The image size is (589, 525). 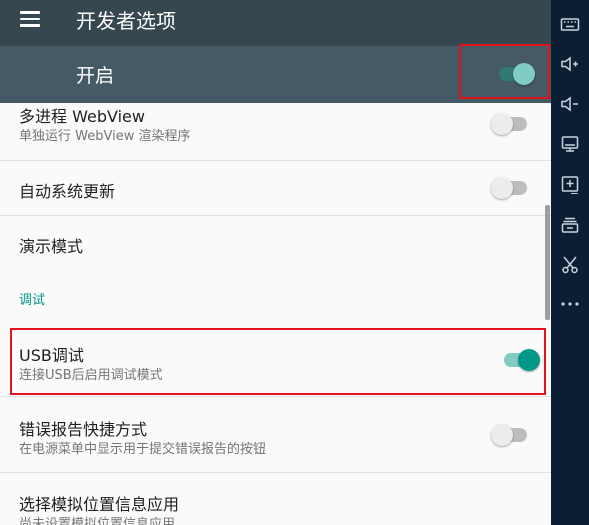 What do you see at coordinates (105, 136) in the screenshot?
I see `setting-summary: 单独运行 WebView 渲染程序` at bounding box center [105, 136].